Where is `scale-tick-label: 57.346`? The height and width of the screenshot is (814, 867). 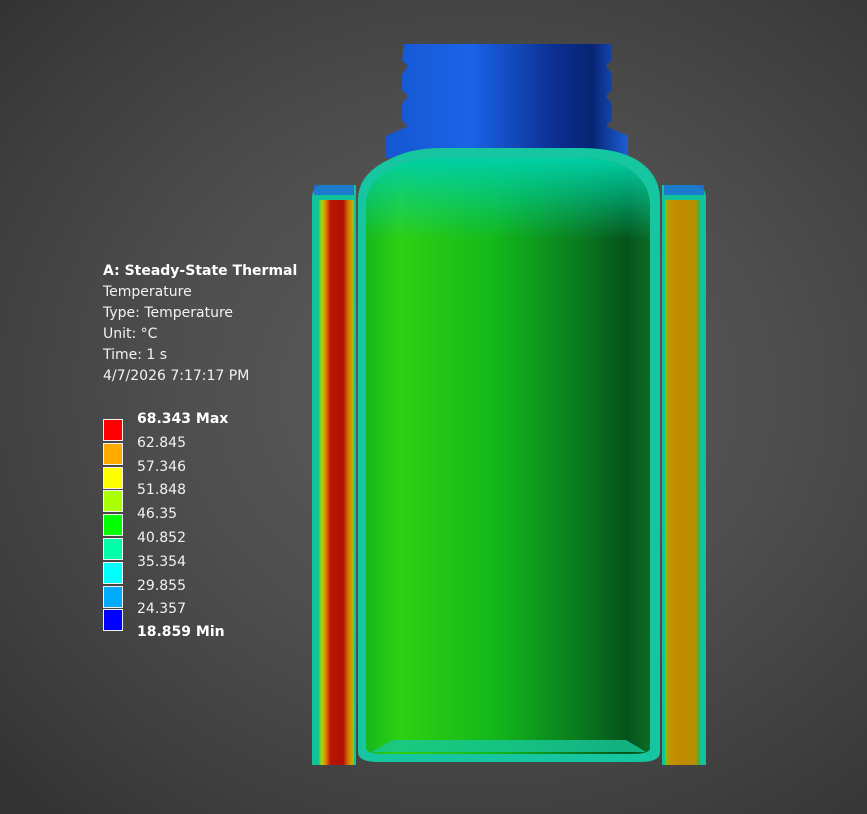
scale-tick-label: 57.346 is located at coordinates (161, 466).